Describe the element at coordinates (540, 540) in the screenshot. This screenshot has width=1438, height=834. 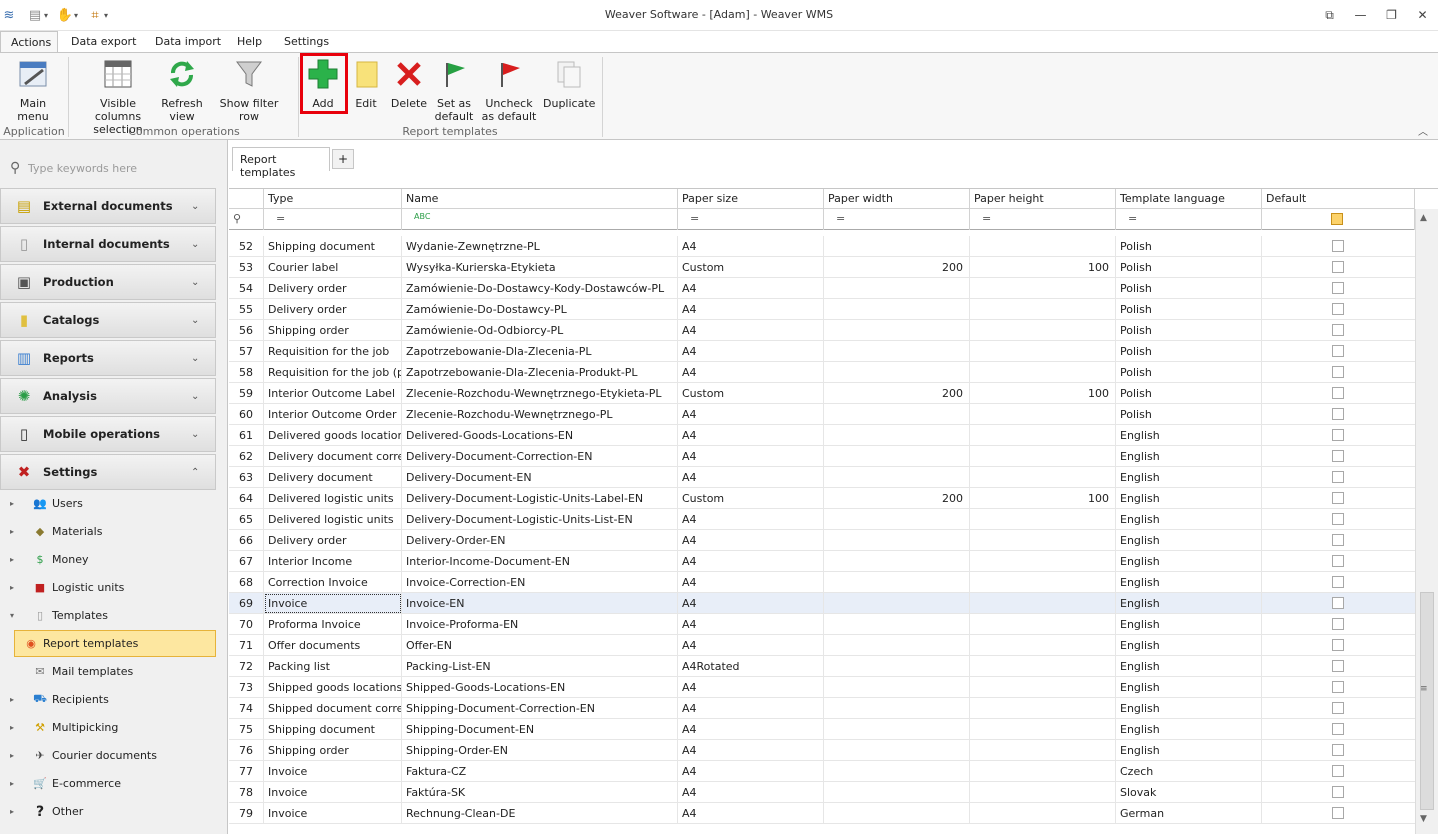
I see `cell-name: Delivery-Order-EN` at that location.